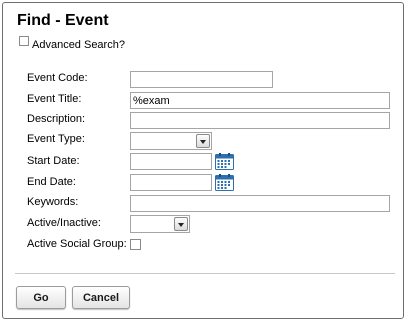 Image resolution: width=408 pixels, height=323 pixels. What do you see at coordinates (205, 273) in the screenshot?
I see `footer-divider` at bounding box center [205, 273].